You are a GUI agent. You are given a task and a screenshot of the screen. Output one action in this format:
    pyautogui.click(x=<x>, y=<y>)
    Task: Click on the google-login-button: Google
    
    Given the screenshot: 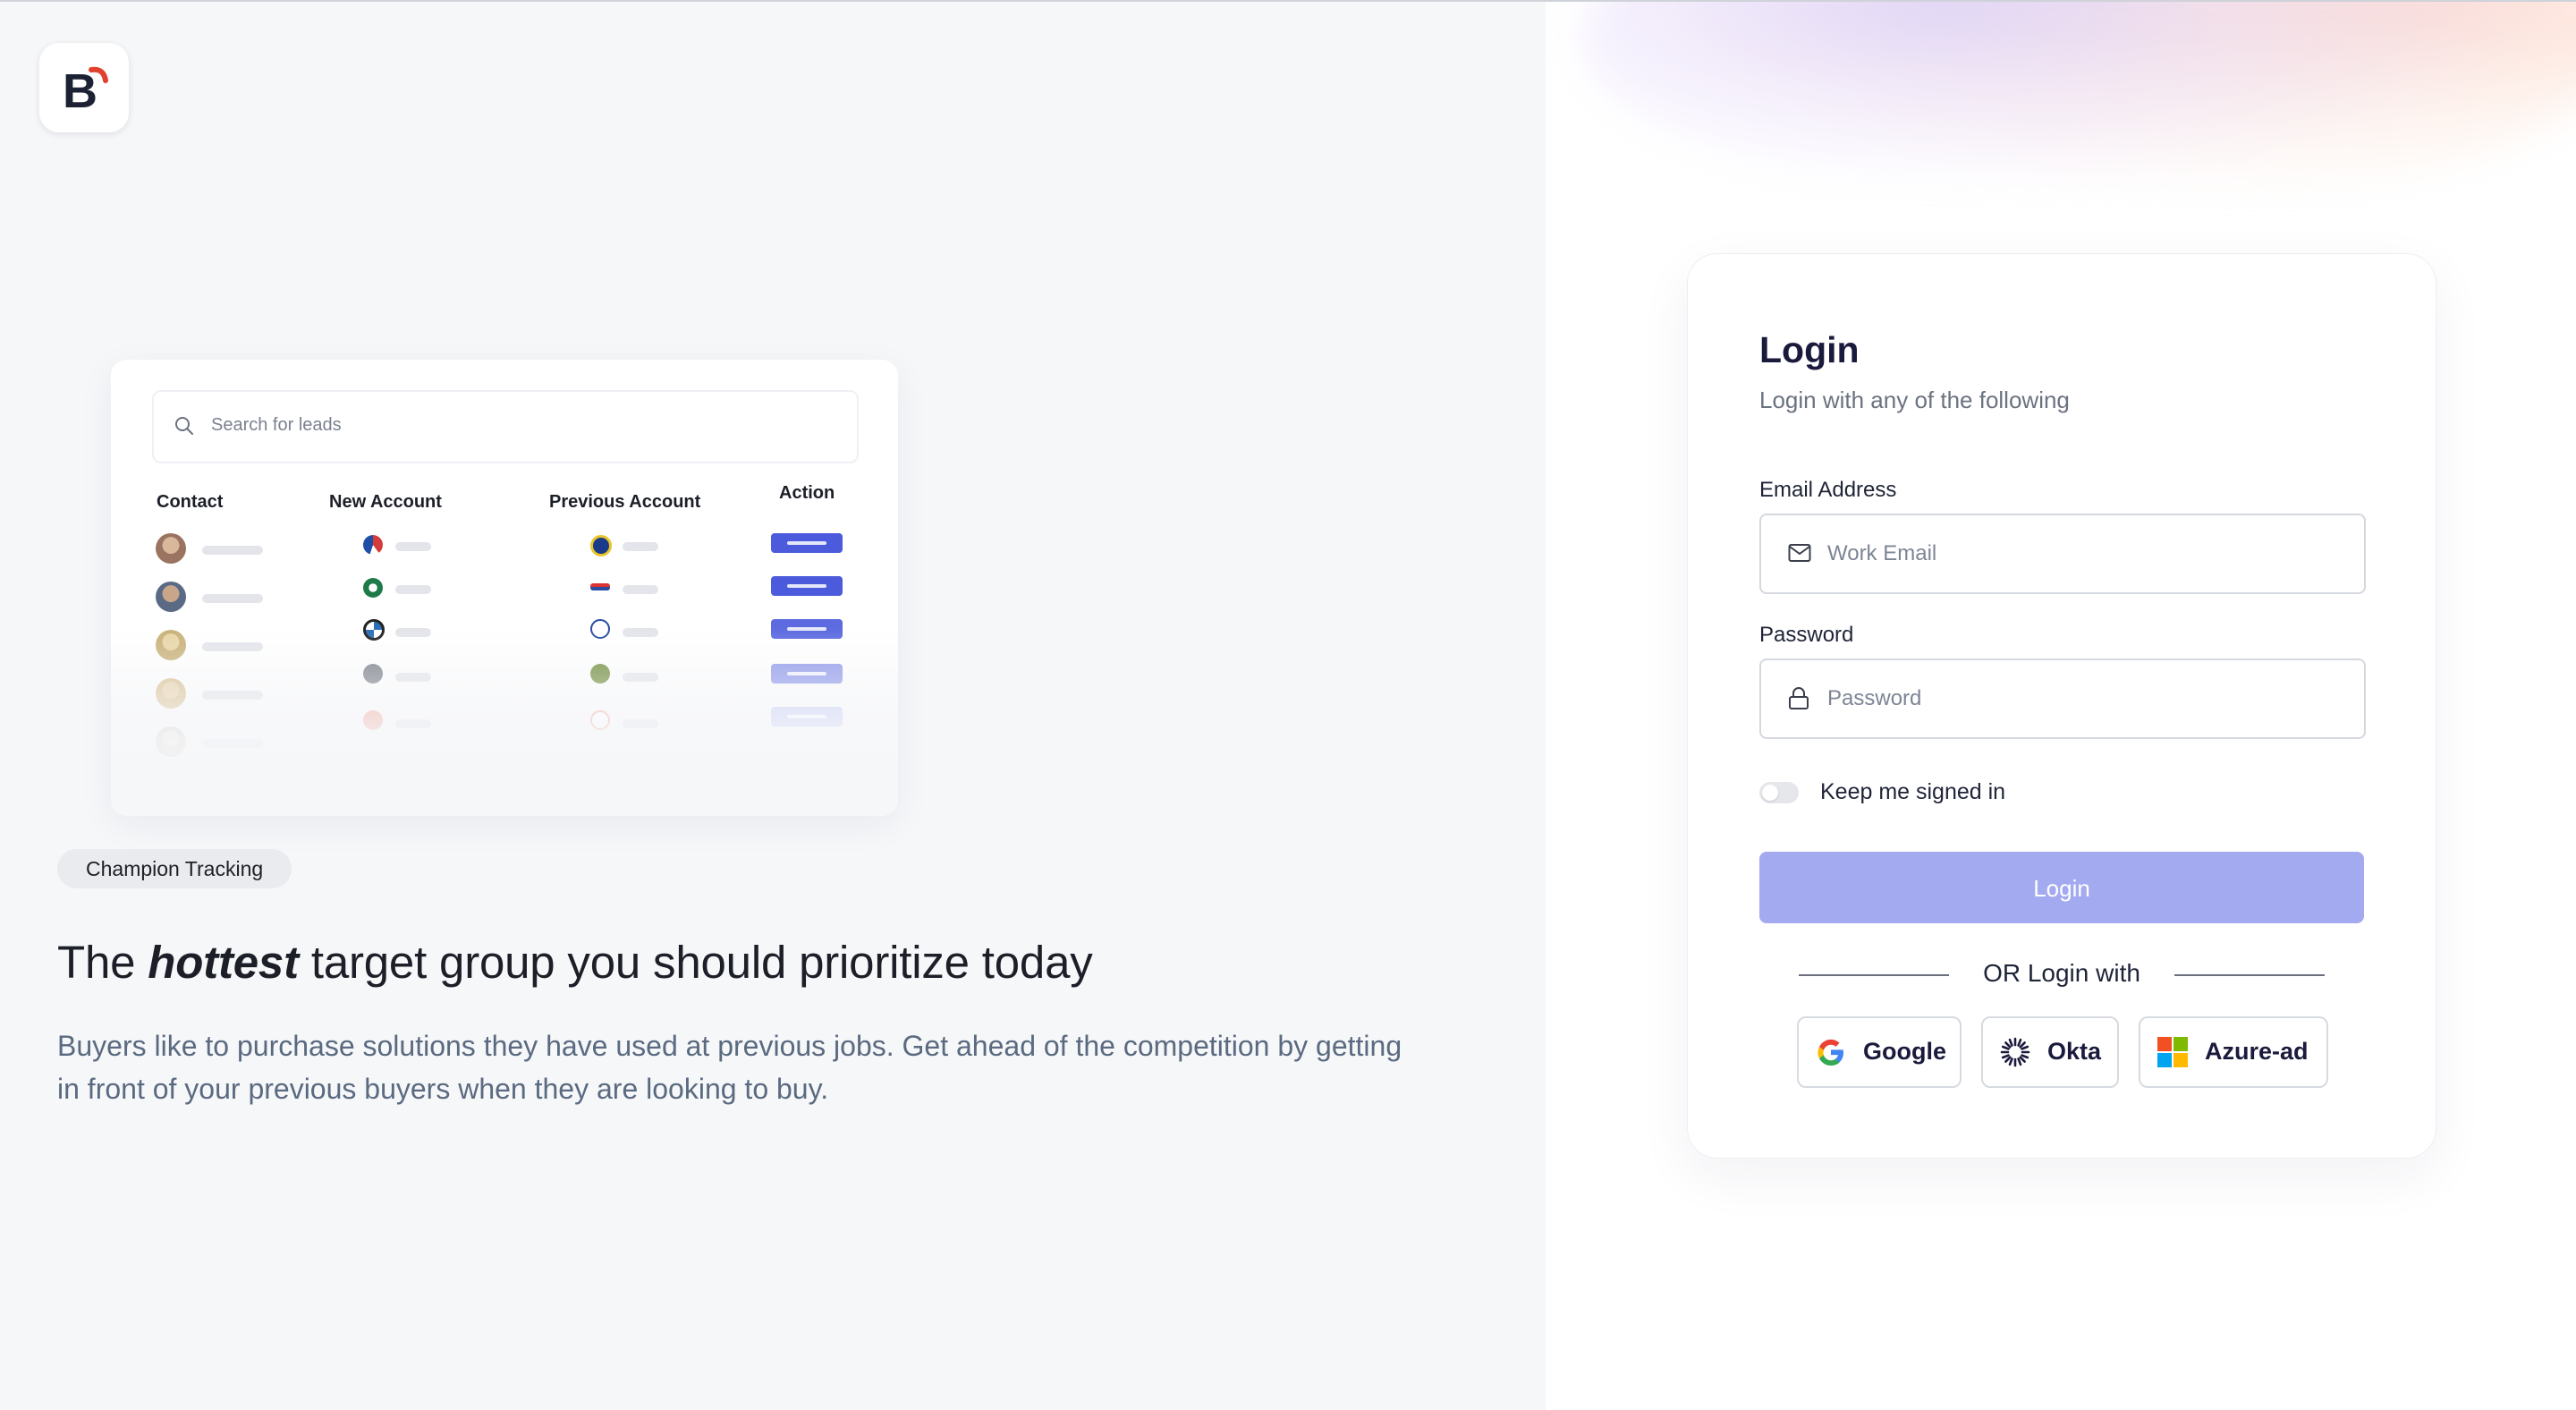 What is the action you would take?
    pyautogui.click(x=1879, y=1052)
    